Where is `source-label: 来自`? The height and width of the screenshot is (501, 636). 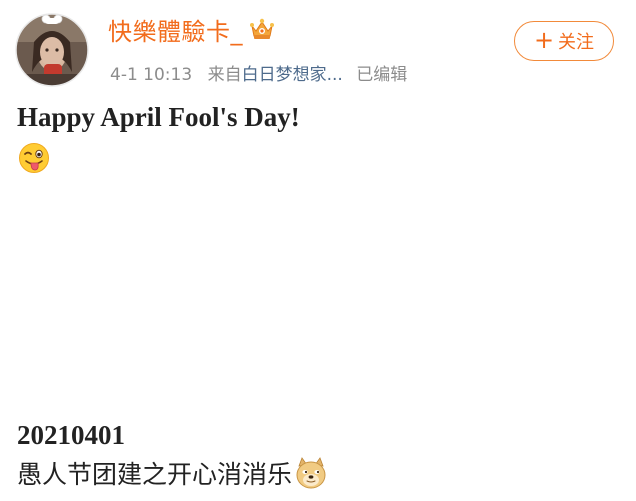
source-label: 来自 is located at coordinates (224, 75).